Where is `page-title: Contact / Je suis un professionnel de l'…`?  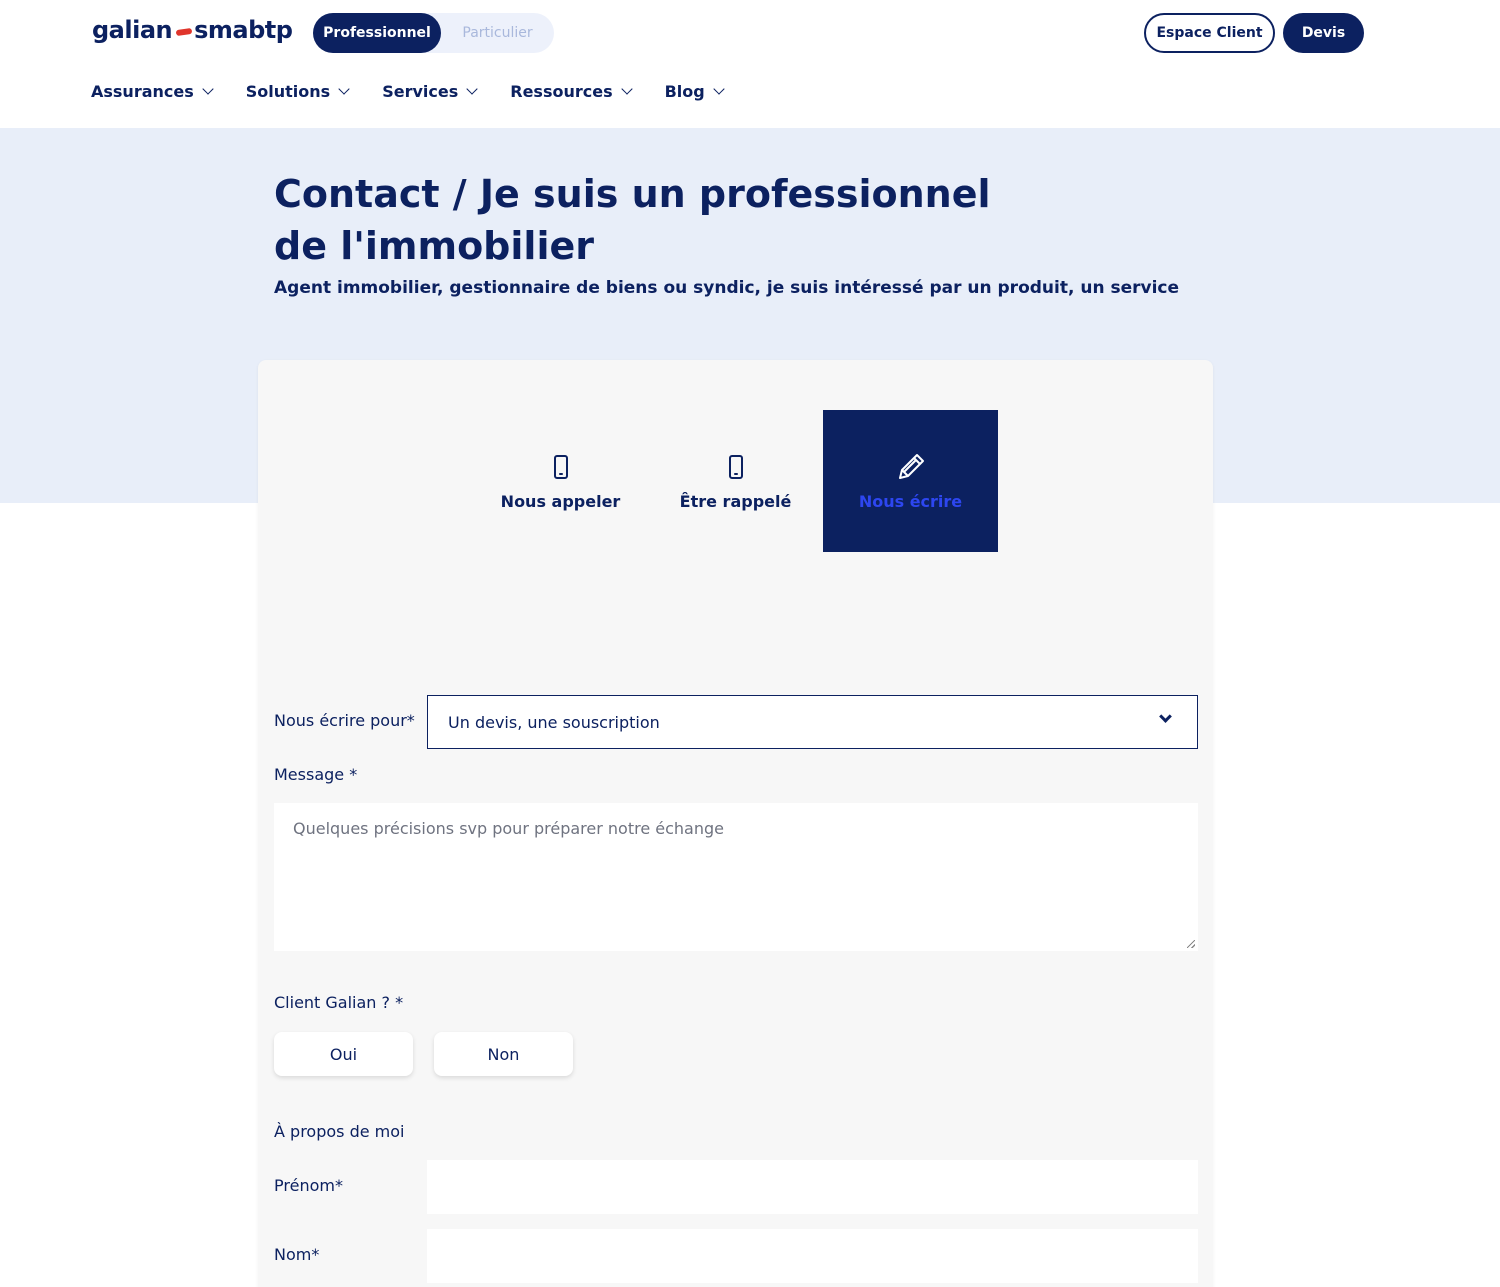
page-title: Contact / Je suis un professionnel de l'… is located at coordinates (632, 220).